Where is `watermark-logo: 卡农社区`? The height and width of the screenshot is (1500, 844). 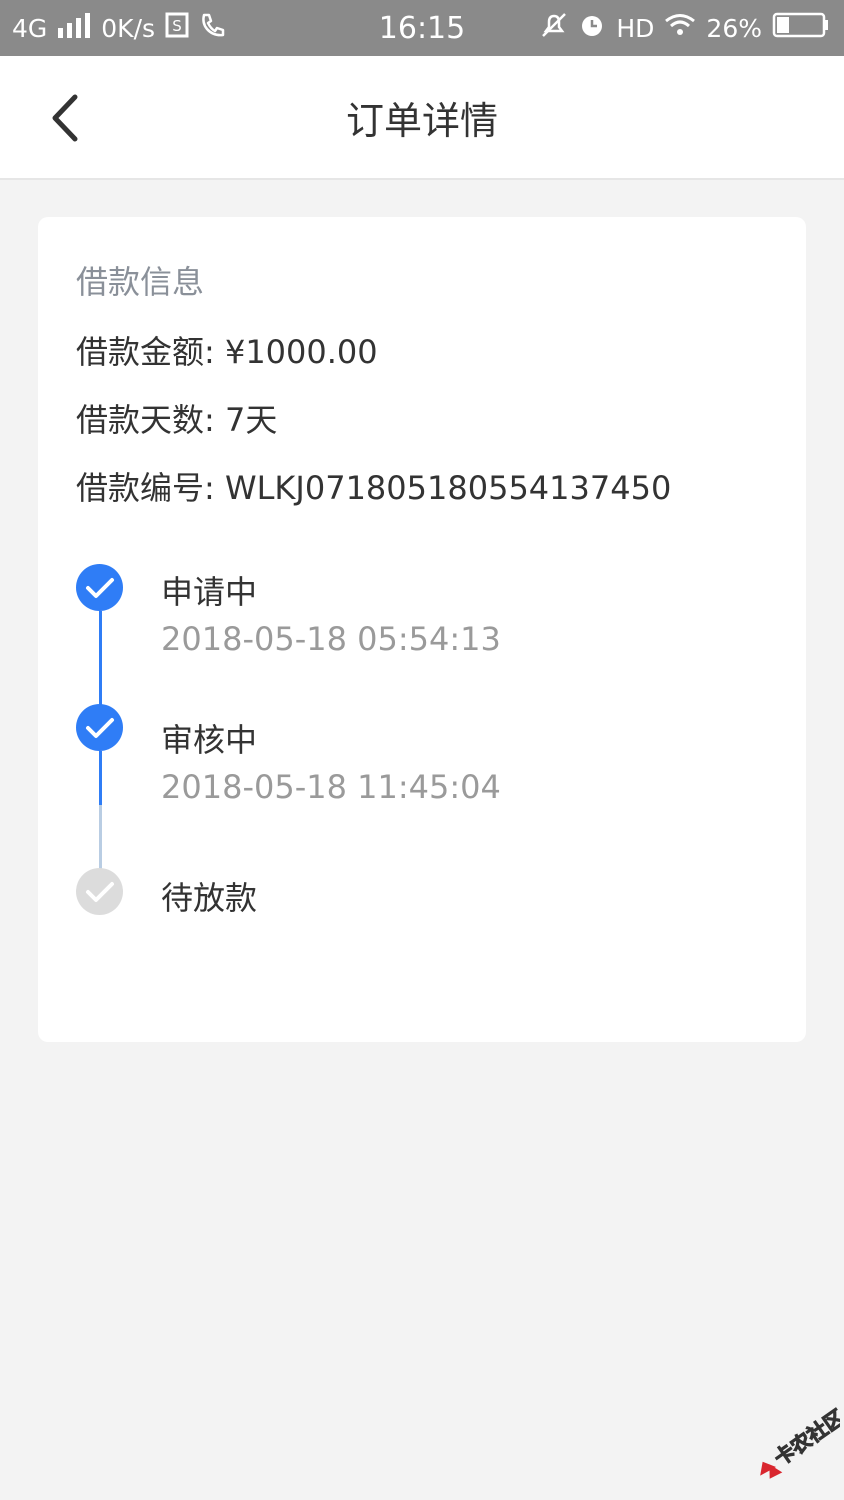
watermark-logo: 卡农社区 is located at coordinates (792, 1444).